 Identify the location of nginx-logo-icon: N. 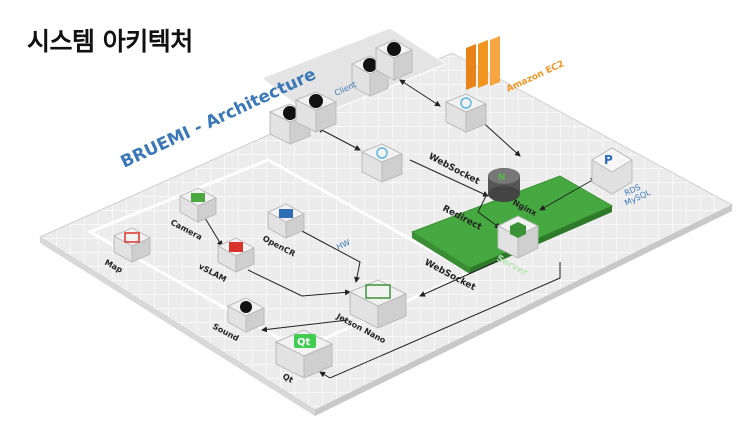
(502, 178).